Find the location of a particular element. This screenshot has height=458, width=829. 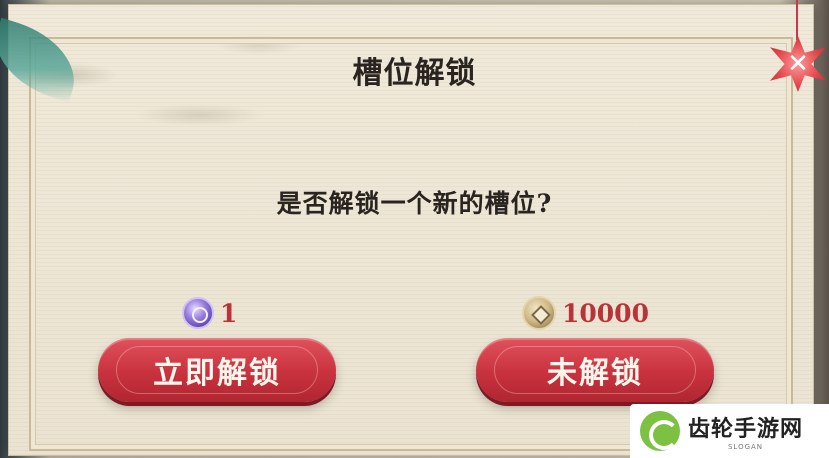

close-button: ✕ is located at coordinates (798, 64).